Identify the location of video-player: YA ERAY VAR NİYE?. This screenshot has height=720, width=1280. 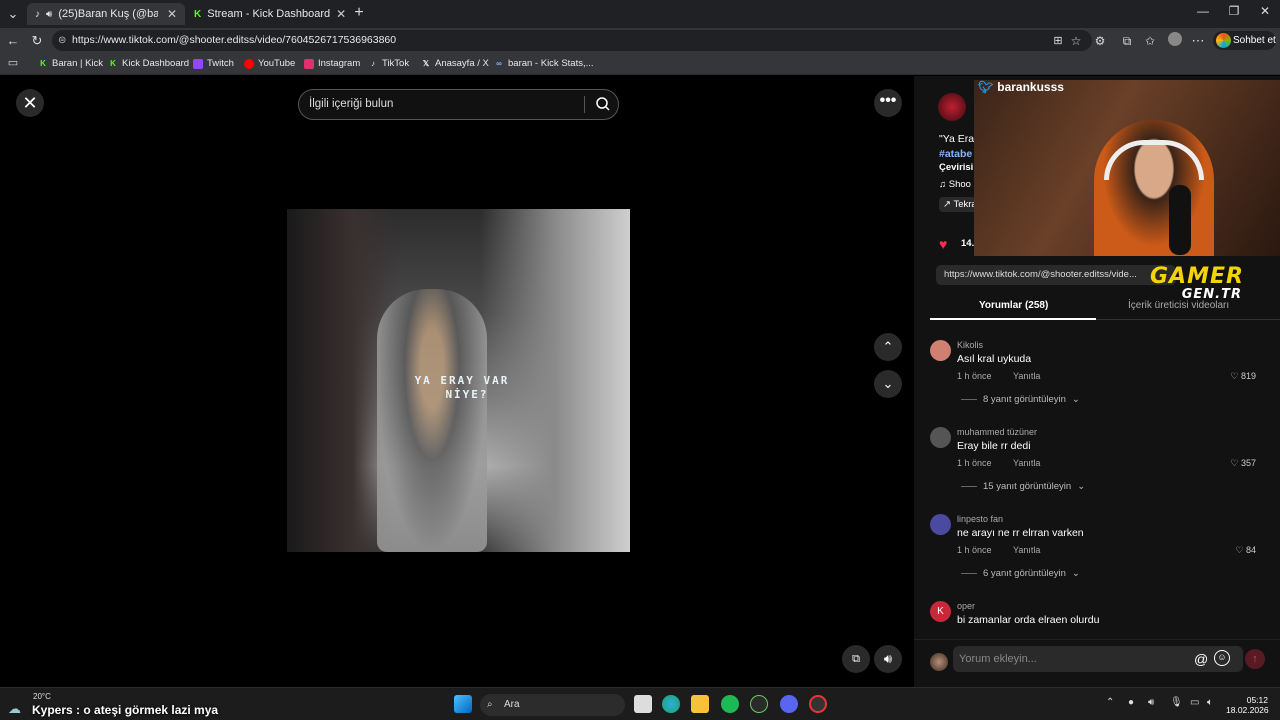
(458, 380).